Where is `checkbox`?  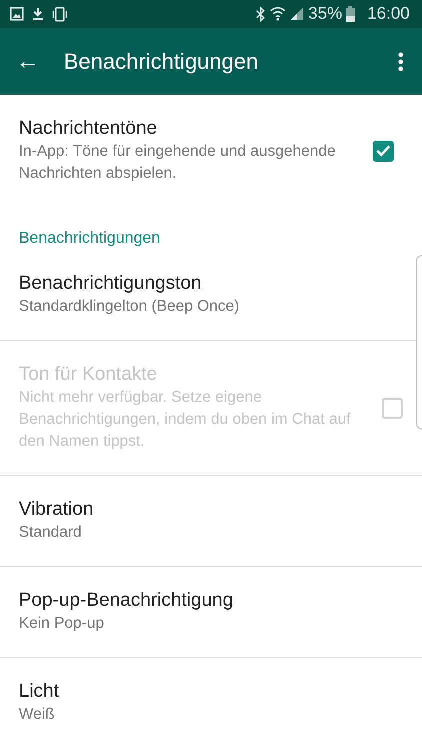
checkbox is located at coordinates (383, 151).